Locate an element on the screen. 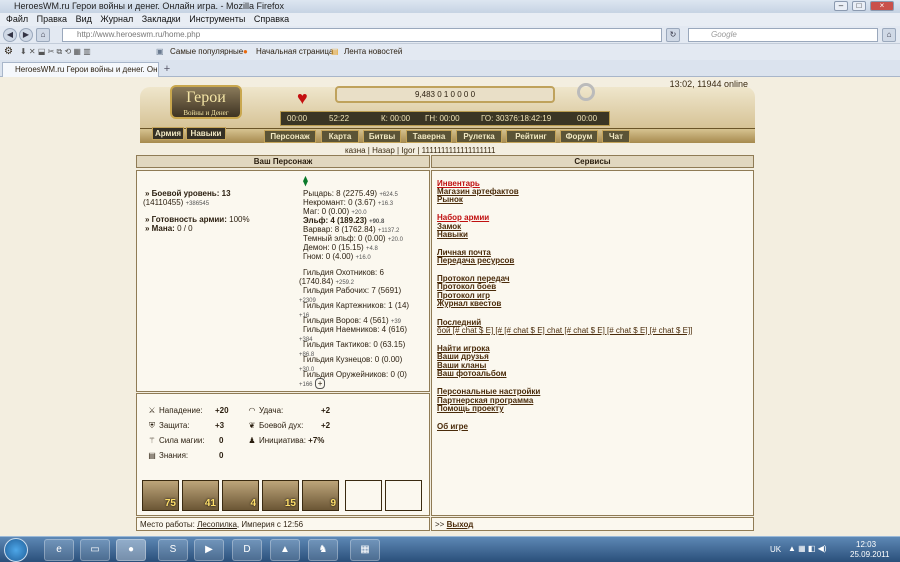 Image resolution: width=900 pixels, height=562 pixels. link-friends: Ваши друзья is located at coordinates (463, 356).